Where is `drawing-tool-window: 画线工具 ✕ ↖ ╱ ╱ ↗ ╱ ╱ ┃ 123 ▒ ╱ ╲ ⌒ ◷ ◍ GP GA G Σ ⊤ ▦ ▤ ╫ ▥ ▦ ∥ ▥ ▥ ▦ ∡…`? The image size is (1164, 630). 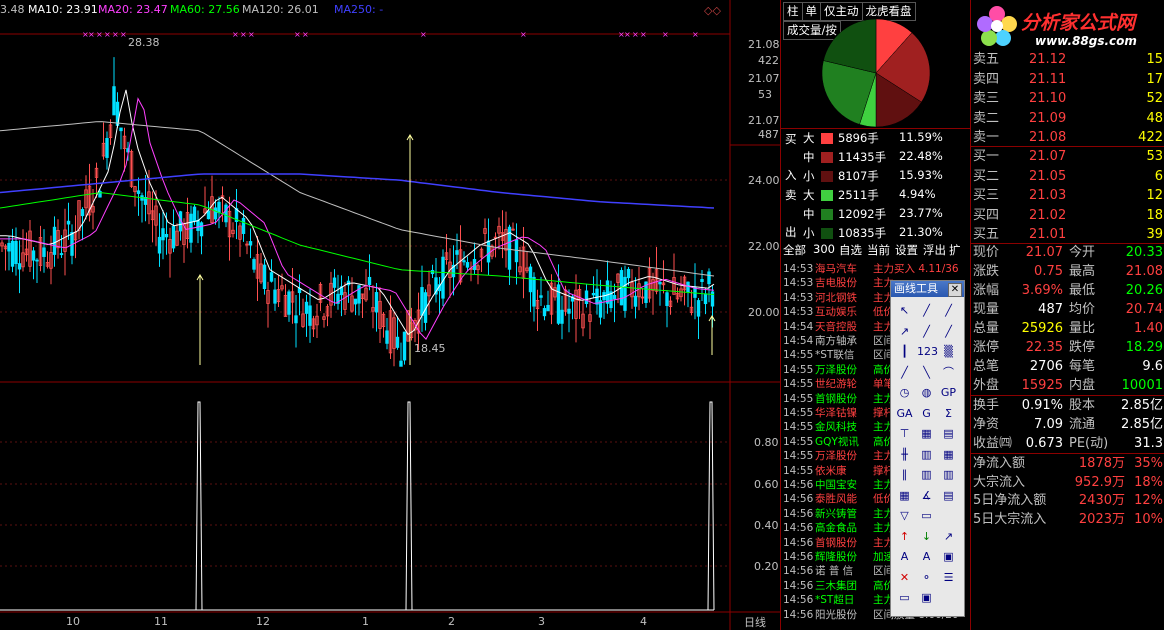 drawing-tool-window: 画线工具 ✕ ↖ ╱ ╱ ↗ ╱ ╱ ┃ 123 ▒ ╱ ╲ ⌒ ◷ ◍ GP GA G Σ ⊤ ▦ ▤ ╫ ▥ ▦ ∥ ▥ ▥ ▦ ∡… is located at coordinates (927, 448).